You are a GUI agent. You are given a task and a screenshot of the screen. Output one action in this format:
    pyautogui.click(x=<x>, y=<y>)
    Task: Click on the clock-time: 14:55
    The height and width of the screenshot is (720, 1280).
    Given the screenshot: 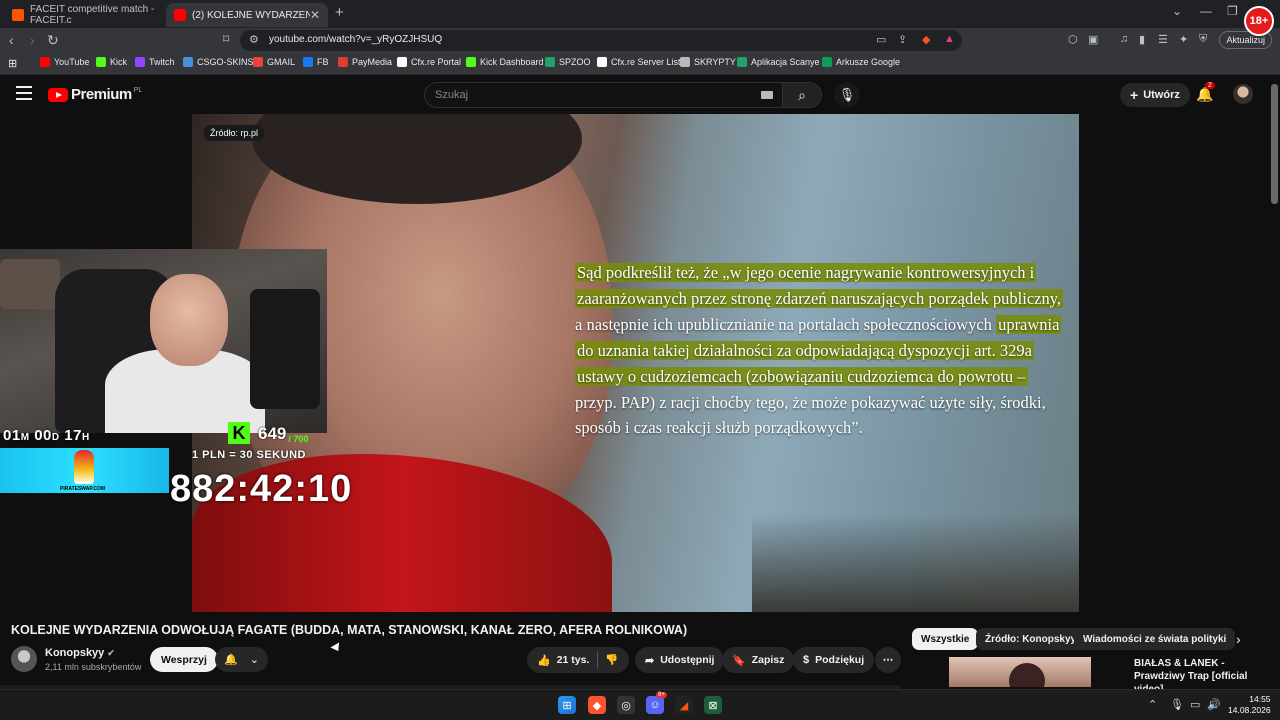 What is the action you would take?
    pyautogui.click(x=1260, y=699)
    